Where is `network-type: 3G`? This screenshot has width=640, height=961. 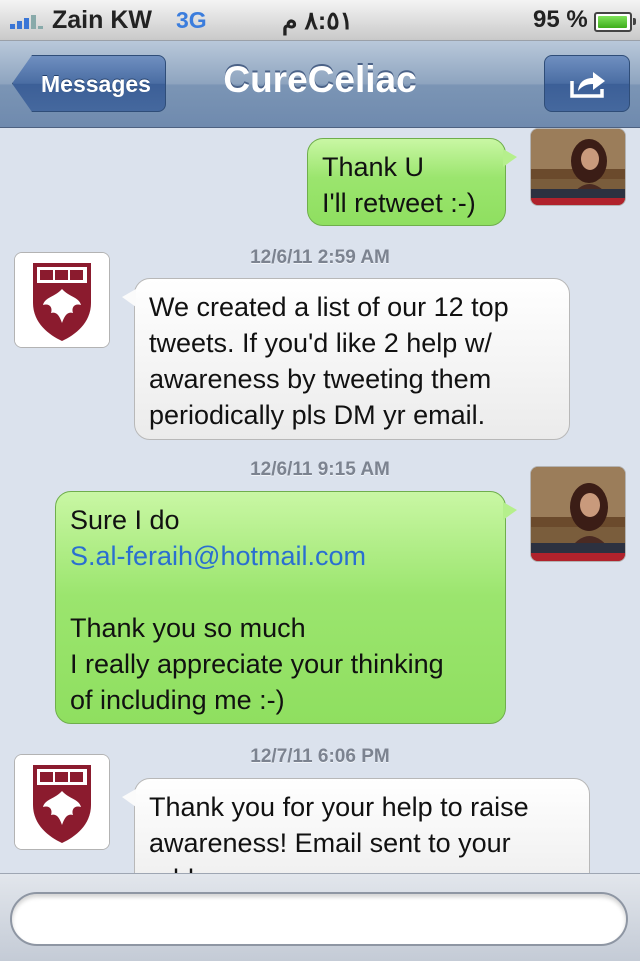
network-type: 3G is located at coordinates (191, 20).